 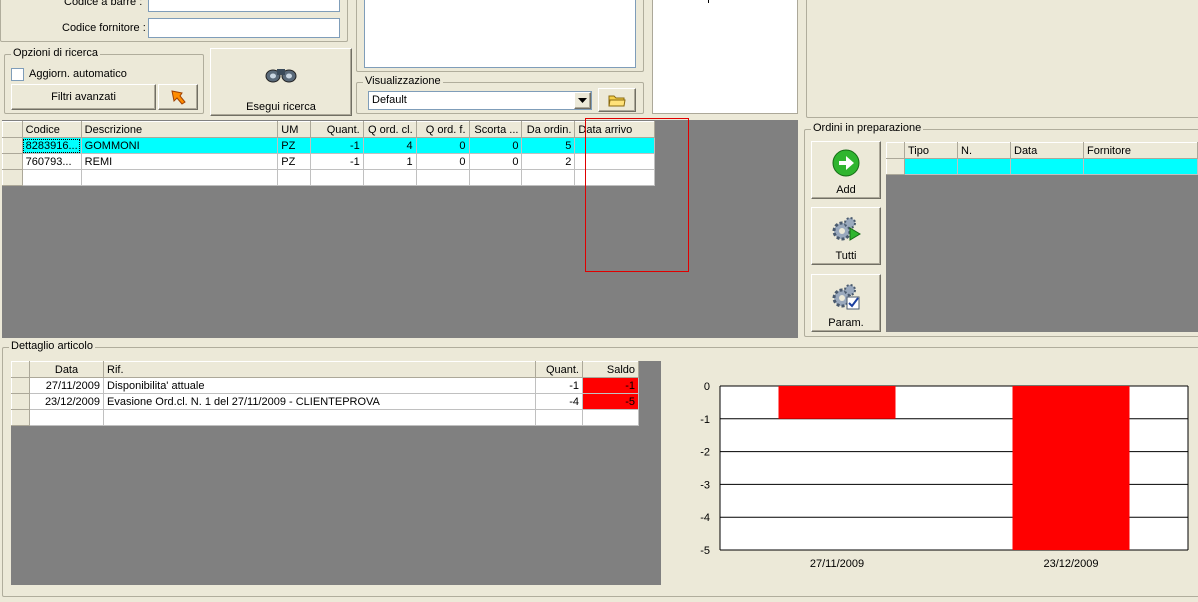 I want to click on cell-saldo: -5, so click(x=610, y=401).